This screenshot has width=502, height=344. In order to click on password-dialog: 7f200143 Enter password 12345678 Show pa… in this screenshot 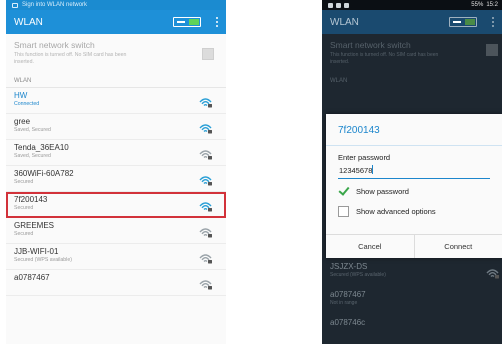, I will do `click(414, 186)`.